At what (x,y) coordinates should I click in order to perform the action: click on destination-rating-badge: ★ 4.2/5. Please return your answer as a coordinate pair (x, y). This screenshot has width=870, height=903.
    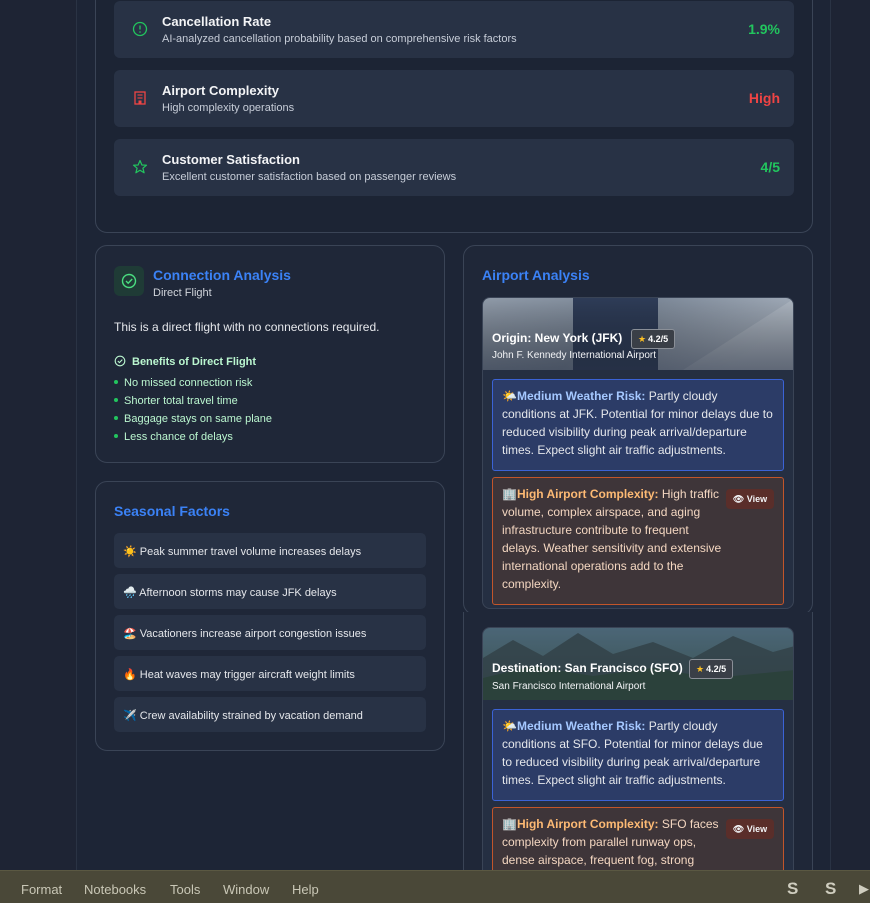
    Looking at the image, I should click on (711, 669).